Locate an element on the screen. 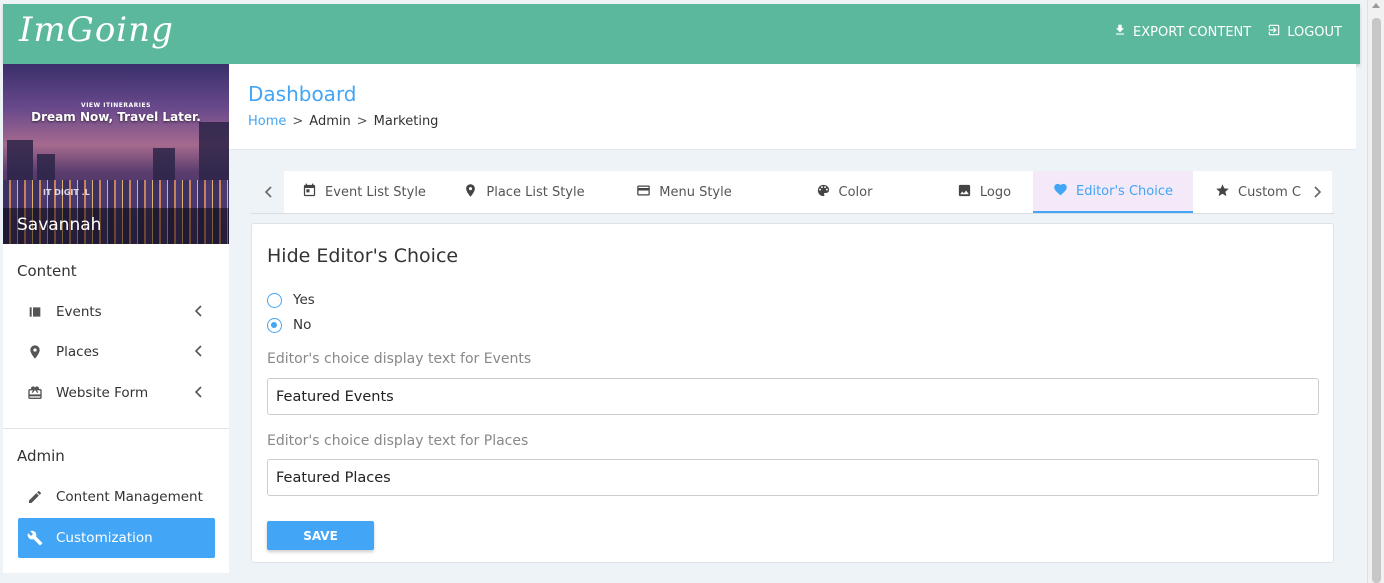 This screenshot has width=1384, height=583. download-icon is located at coordinates (1120, 32).